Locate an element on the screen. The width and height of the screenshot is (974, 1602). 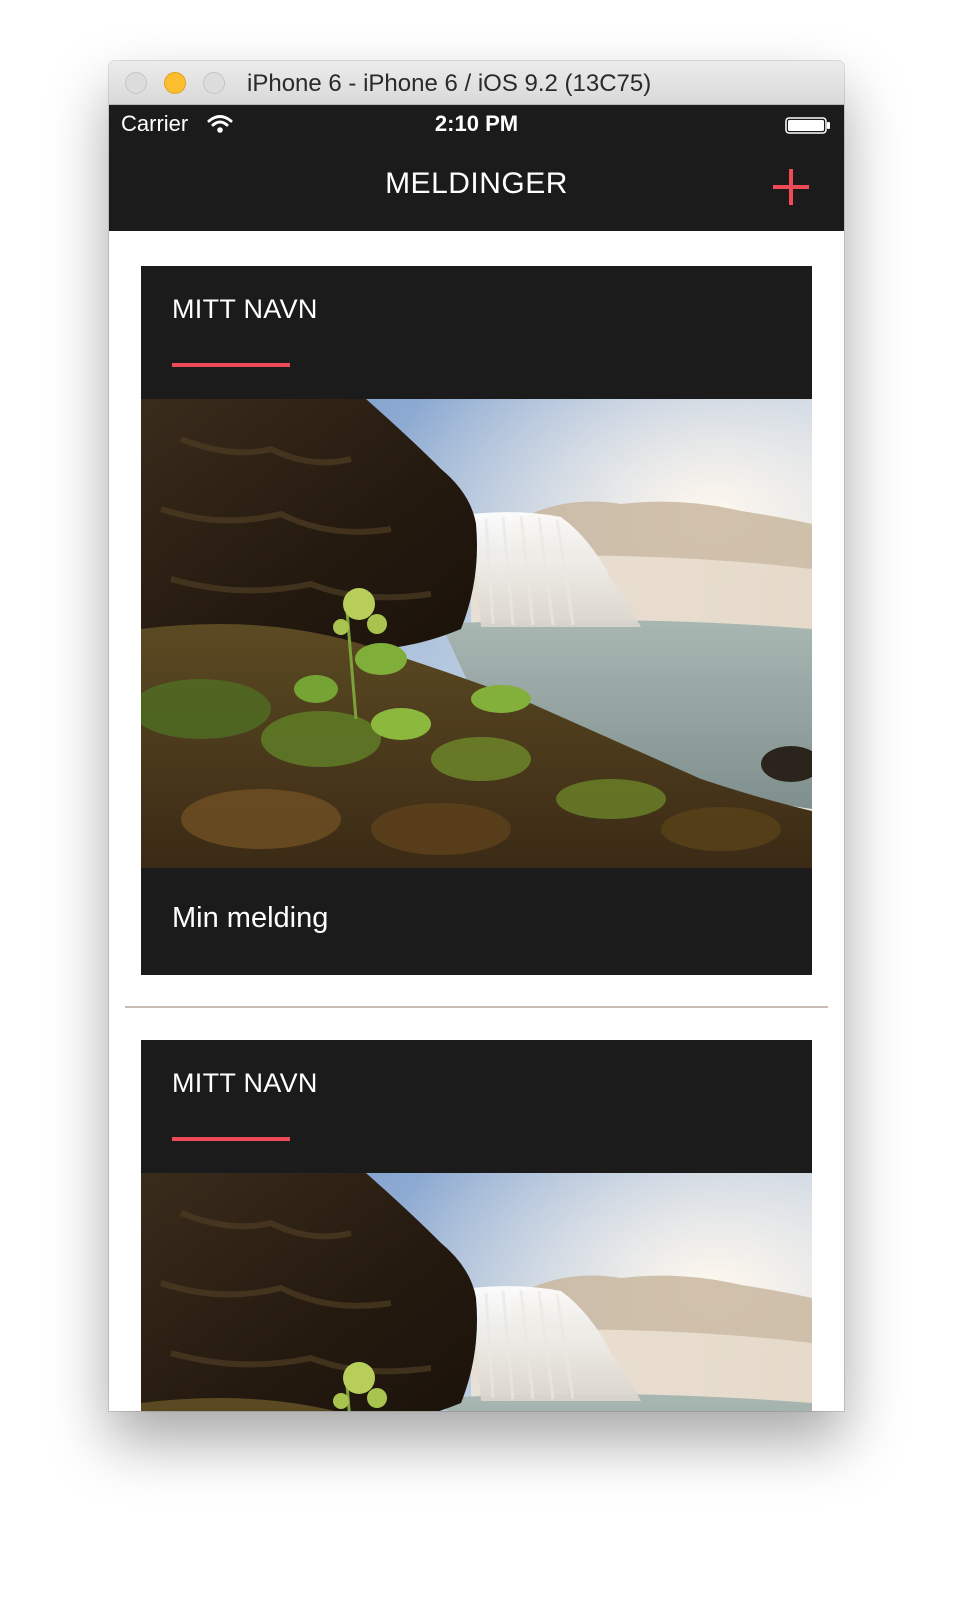
navigation-bar: MELDINGER is located at coordinates (476, 188).